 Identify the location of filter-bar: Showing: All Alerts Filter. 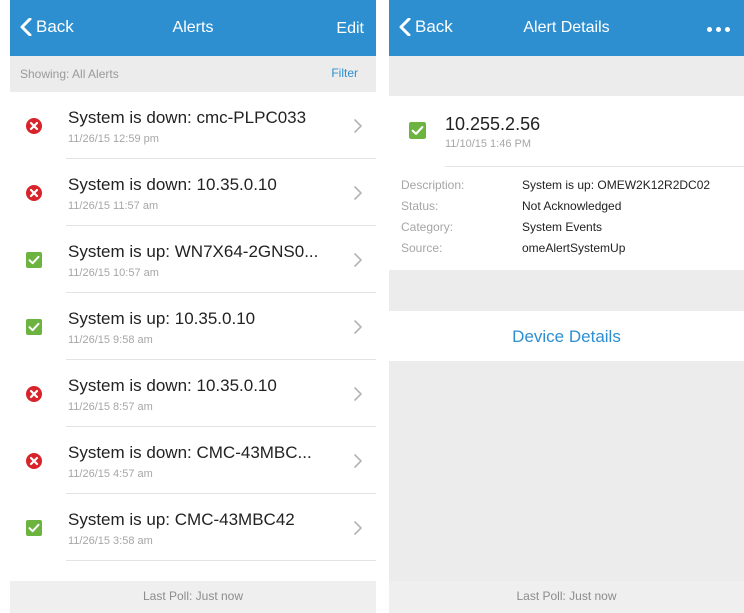
(193, 74).